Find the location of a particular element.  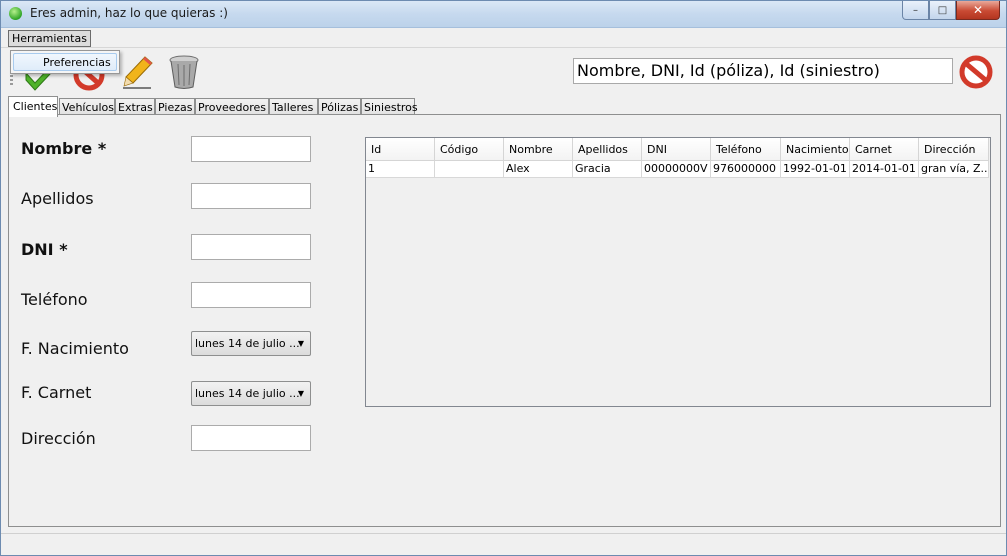

fecha-carnet-select: lunes 14 de julio ... ▼ is located at coordinates (251, 393).